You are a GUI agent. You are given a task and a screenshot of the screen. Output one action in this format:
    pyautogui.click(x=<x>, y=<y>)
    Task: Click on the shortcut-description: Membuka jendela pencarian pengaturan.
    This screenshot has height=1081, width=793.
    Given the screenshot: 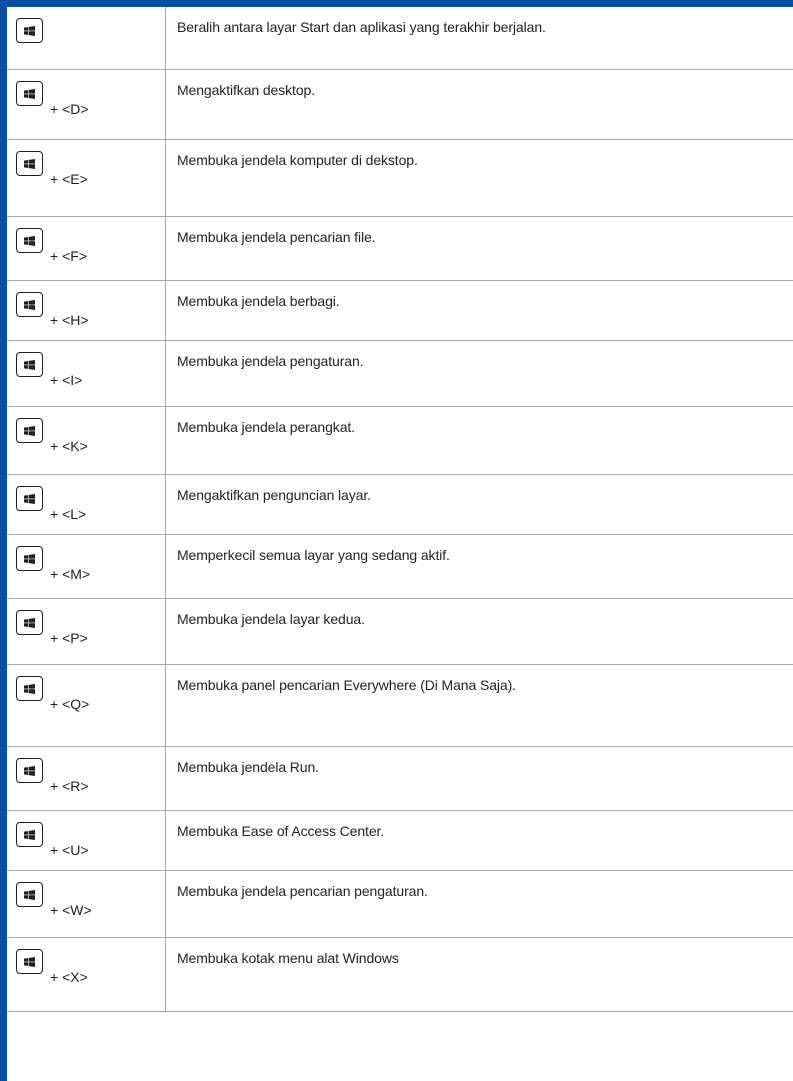 What is the action you would take?
    pyautogui.click(x=479, y=904)
    